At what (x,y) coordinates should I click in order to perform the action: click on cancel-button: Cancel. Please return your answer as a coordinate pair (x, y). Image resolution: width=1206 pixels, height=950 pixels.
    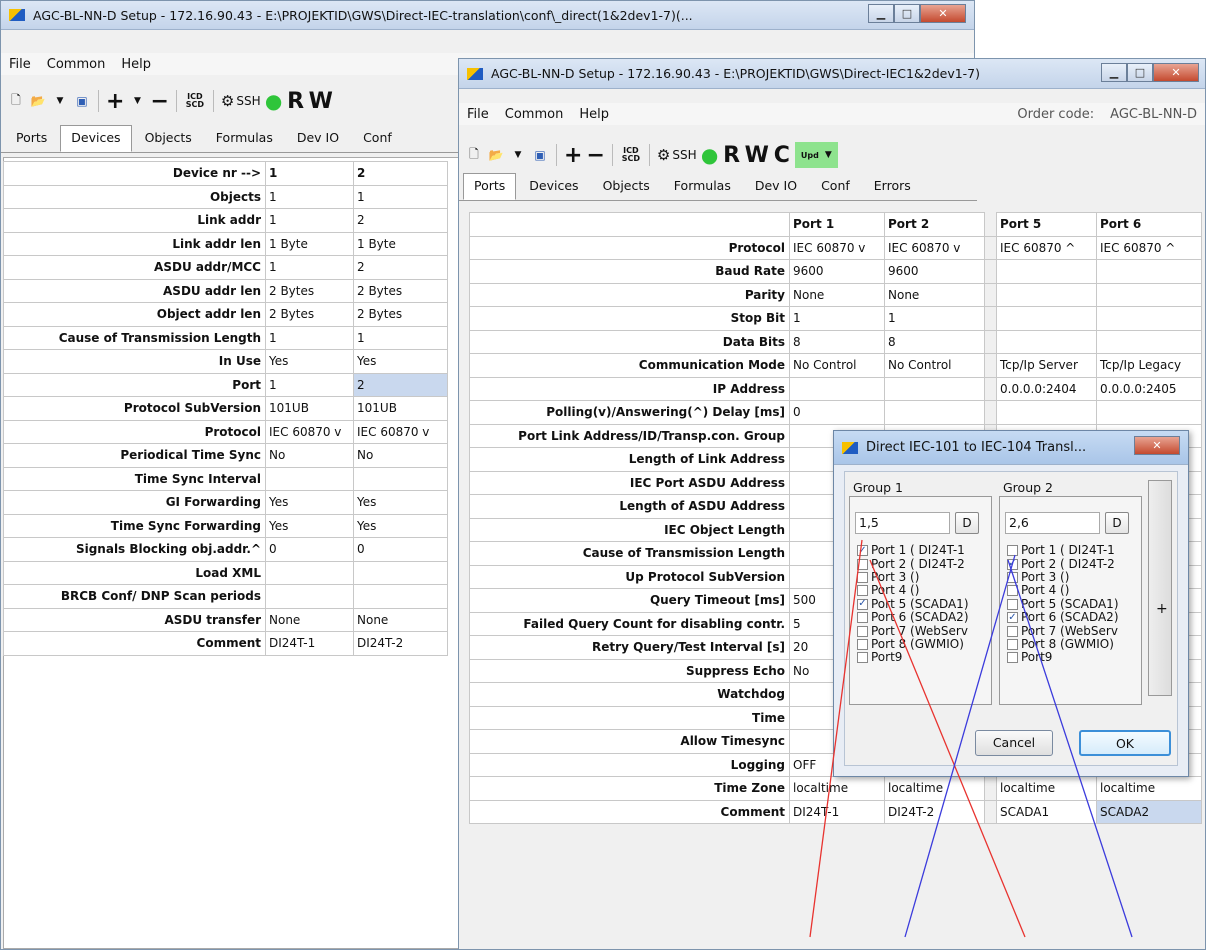
    Looking at the image, I should click on (1014, 743).